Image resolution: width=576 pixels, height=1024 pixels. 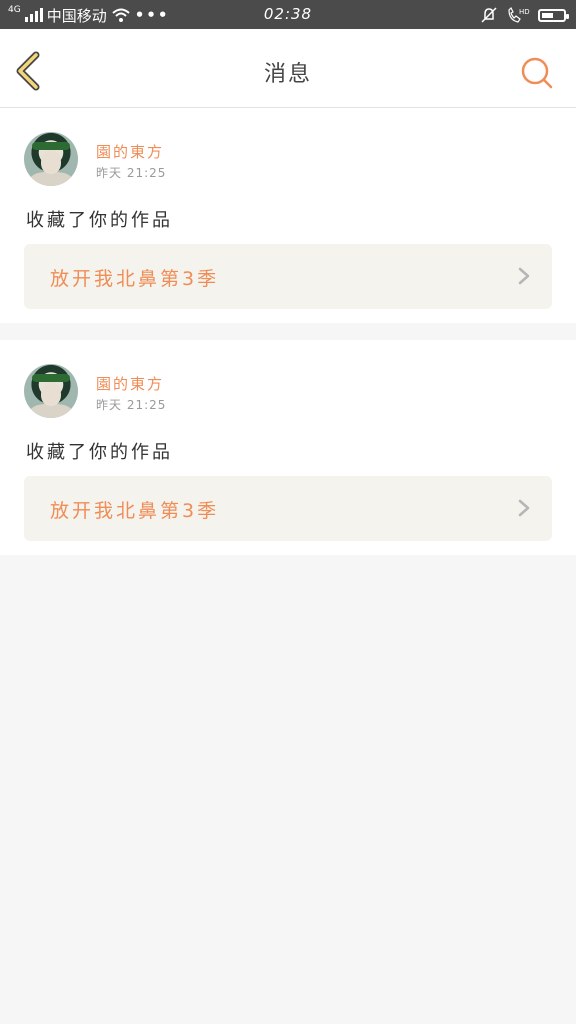 What do you see at coordinates (537, 73) in the screenshot?
I see `search-icon` at bounding box center [537, 73].